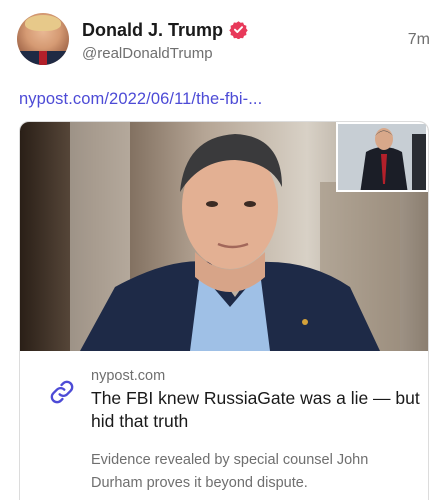  What do you see at coordinates (147, 53) in the screenshot?
I see `author-handle: @realDonaldTrump` at bounding box center [147, 53].